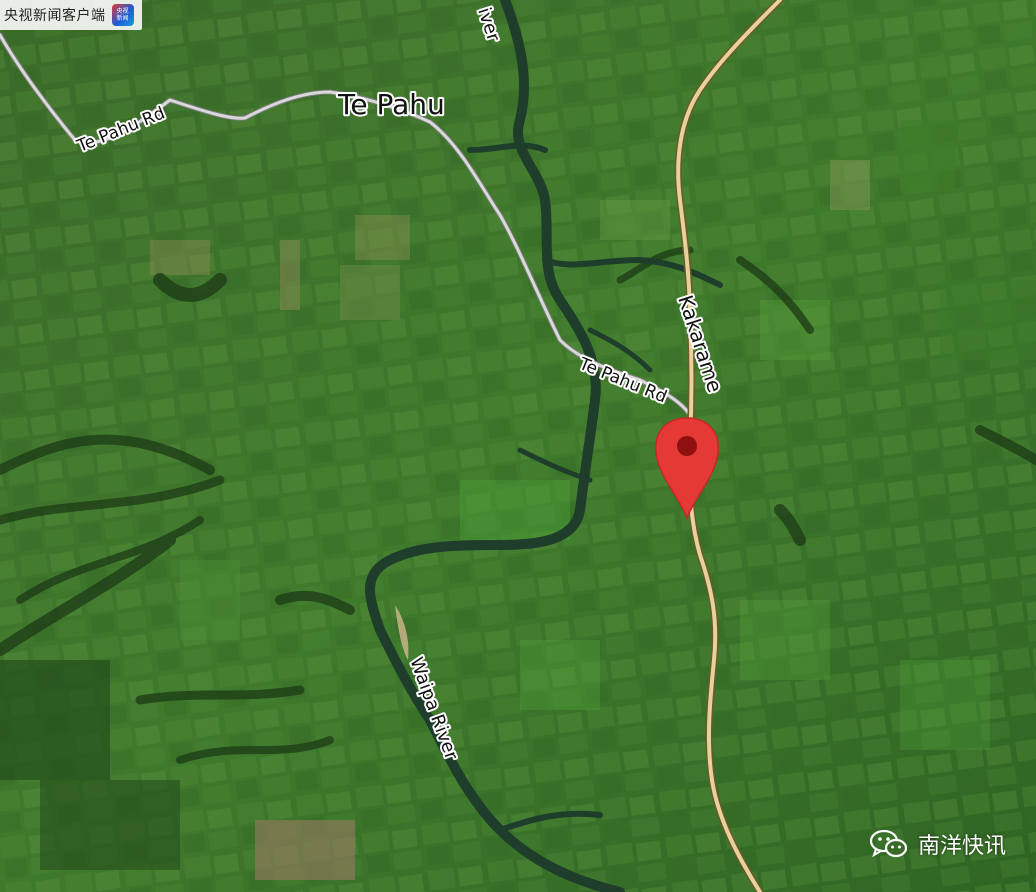  I want to click on nanyang-watermark: 南洋快讯, so click(937, 844).